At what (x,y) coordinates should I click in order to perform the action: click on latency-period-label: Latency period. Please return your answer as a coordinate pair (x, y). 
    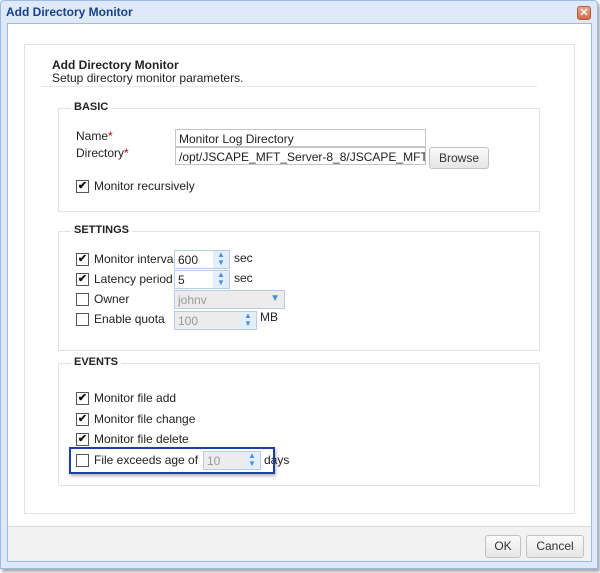
    Looking at the image, I should click on (133, 279).